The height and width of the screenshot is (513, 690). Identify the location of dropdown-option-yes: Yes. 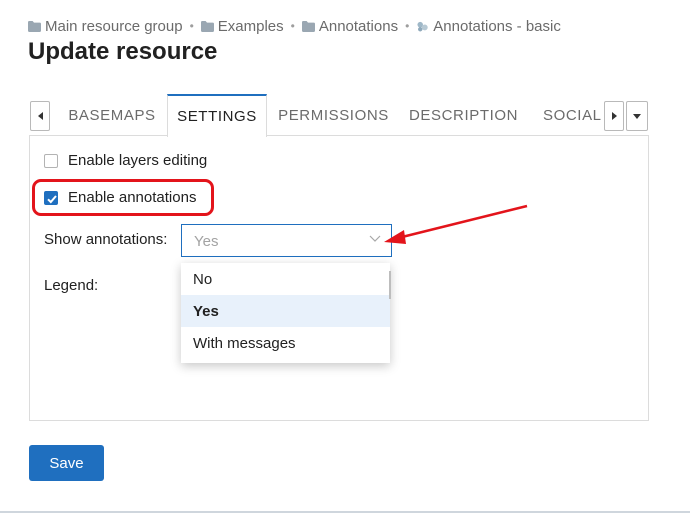
(285, 311).